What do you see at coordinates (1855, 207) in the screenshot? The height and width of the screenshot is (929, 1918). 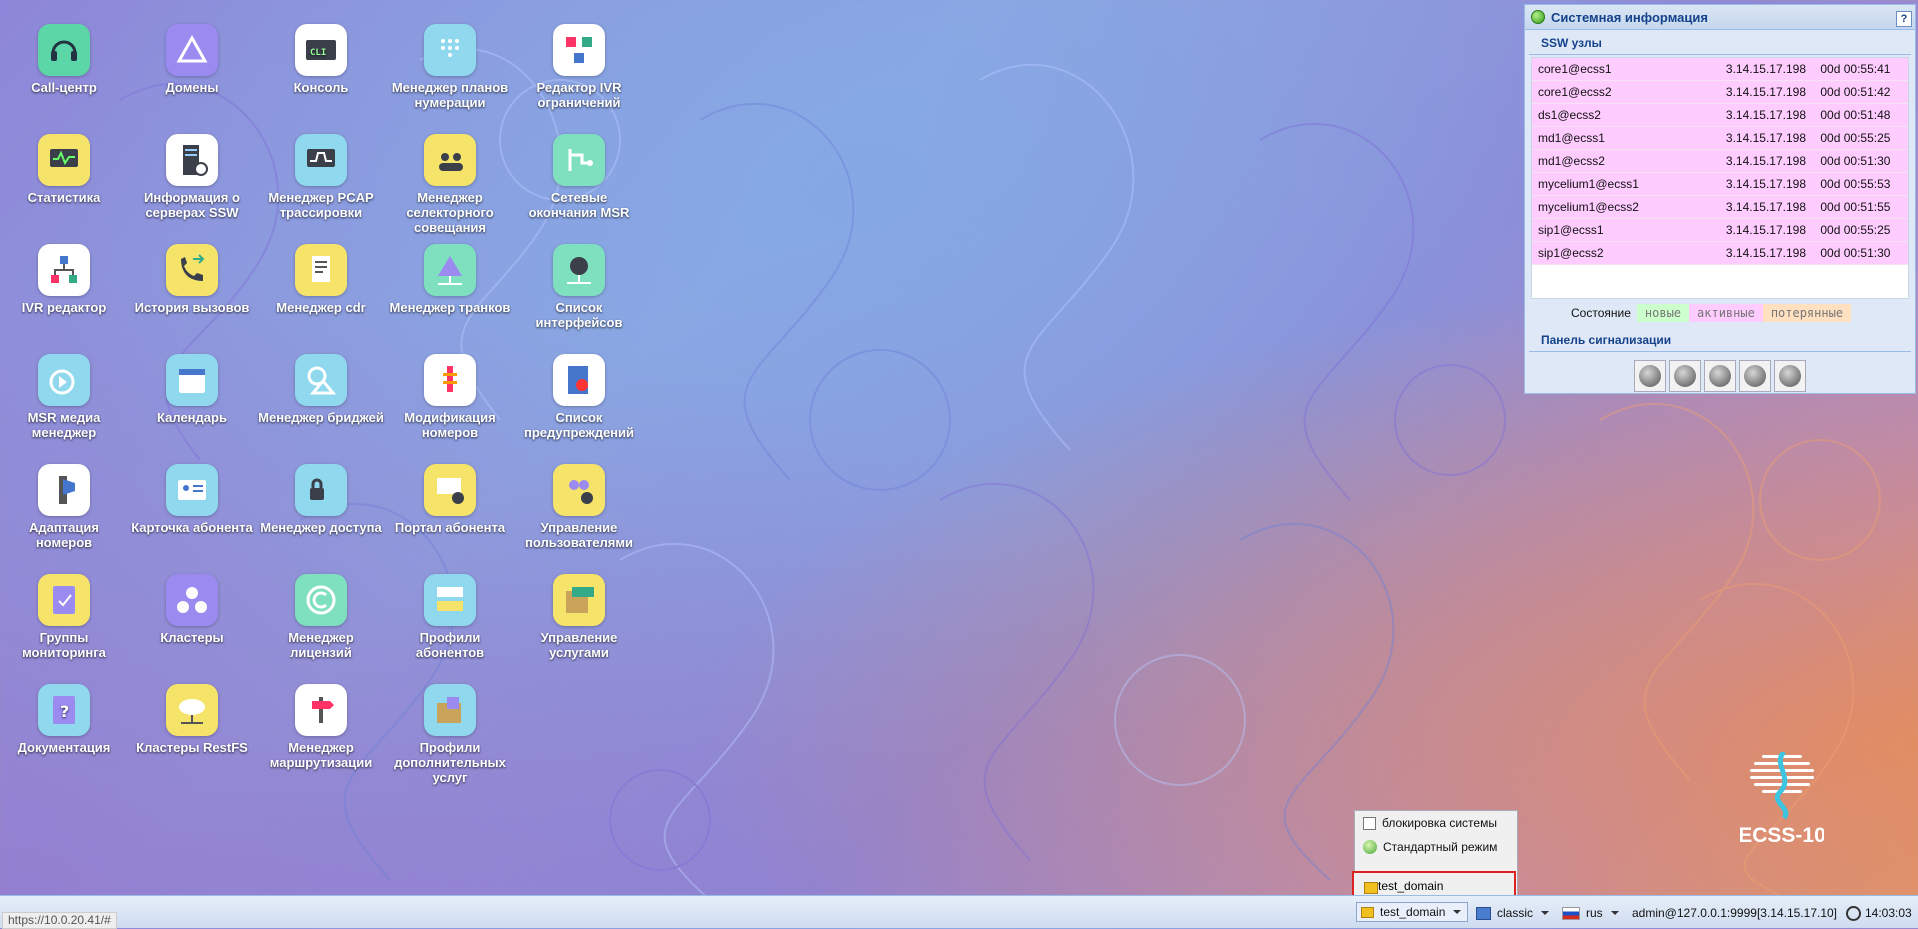 I see `node-uptime: 00d 00:51:55` at bounding box center [1855, 207].